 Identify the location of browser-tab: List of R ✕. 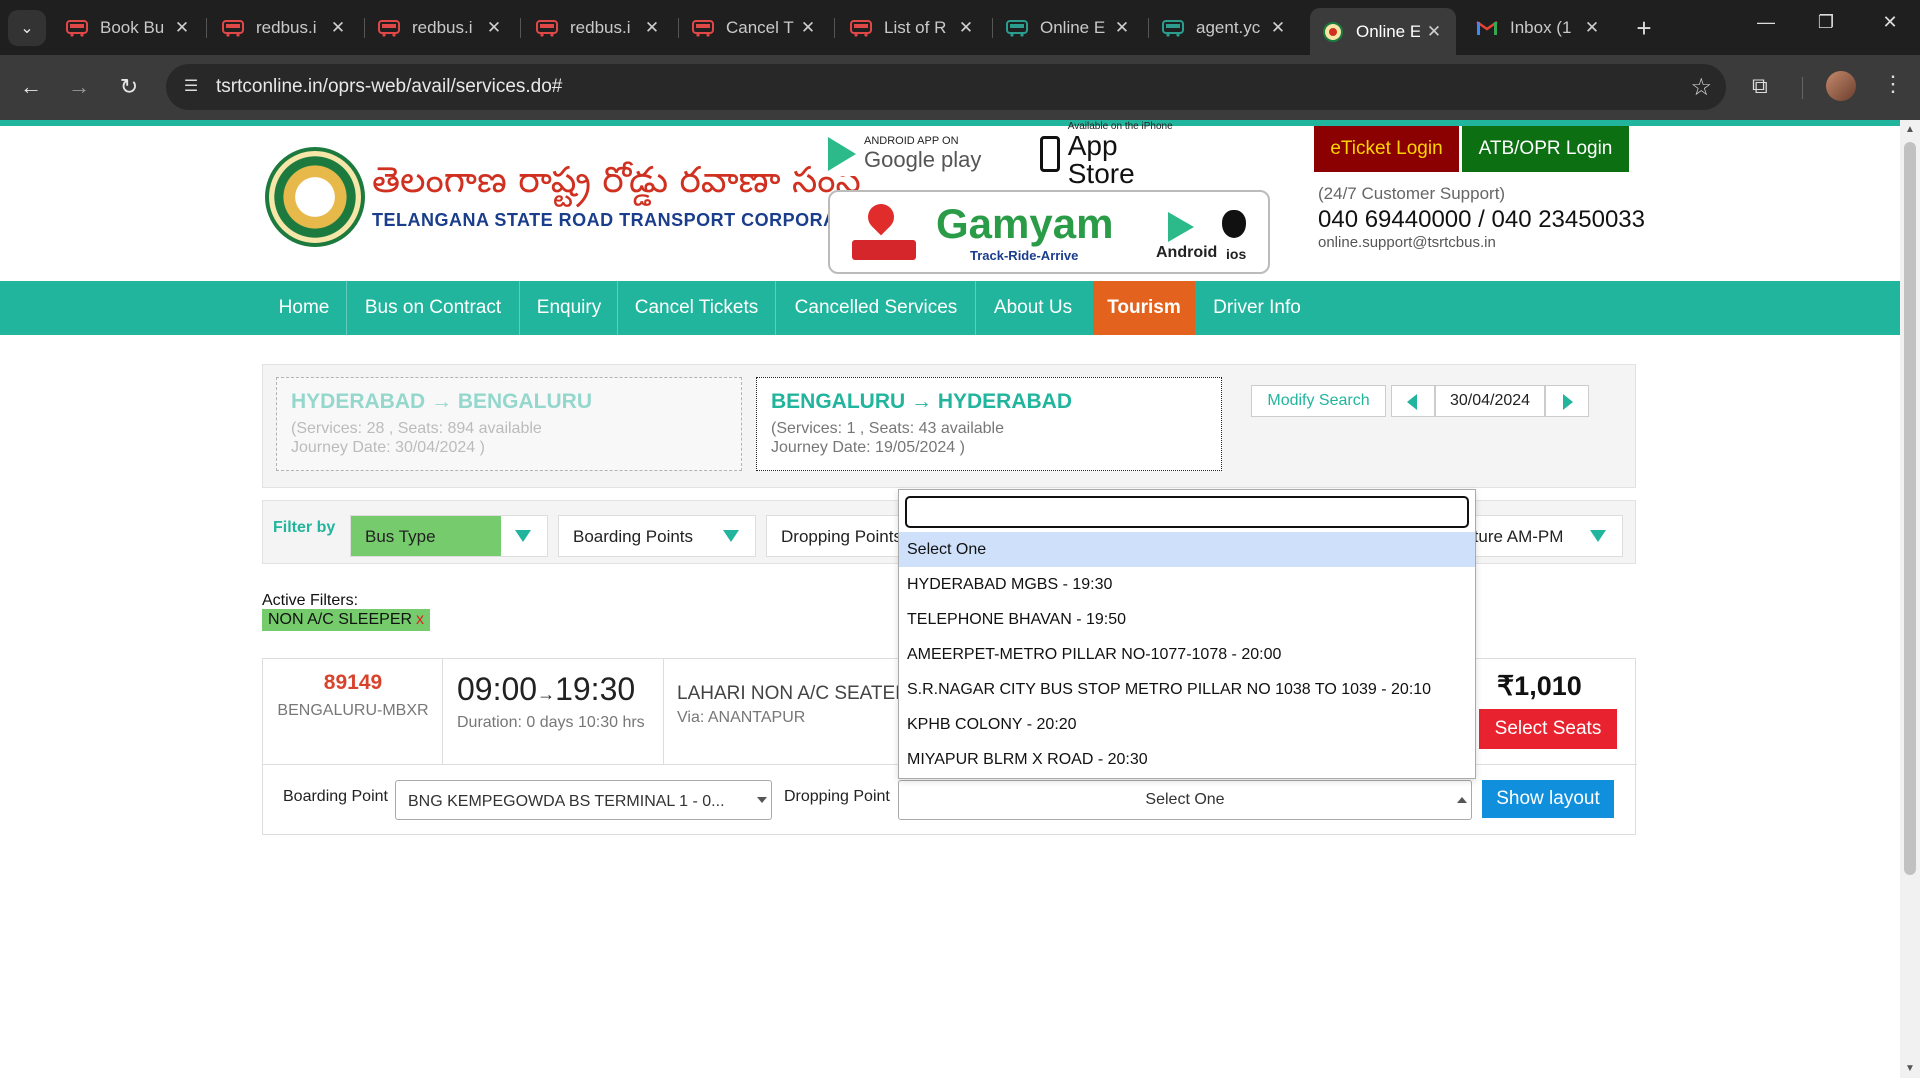
(913, 28).